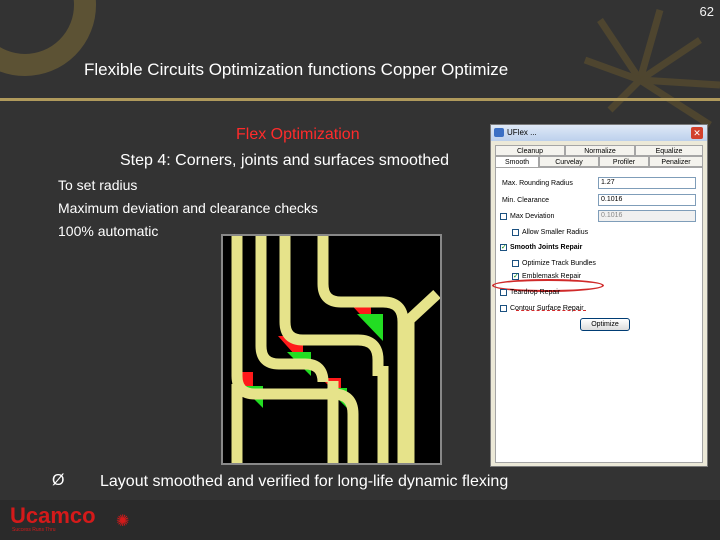 This screenshot has height=540, width=720. I want to click on section-heading: Flex Optimization, so click(298, 134).